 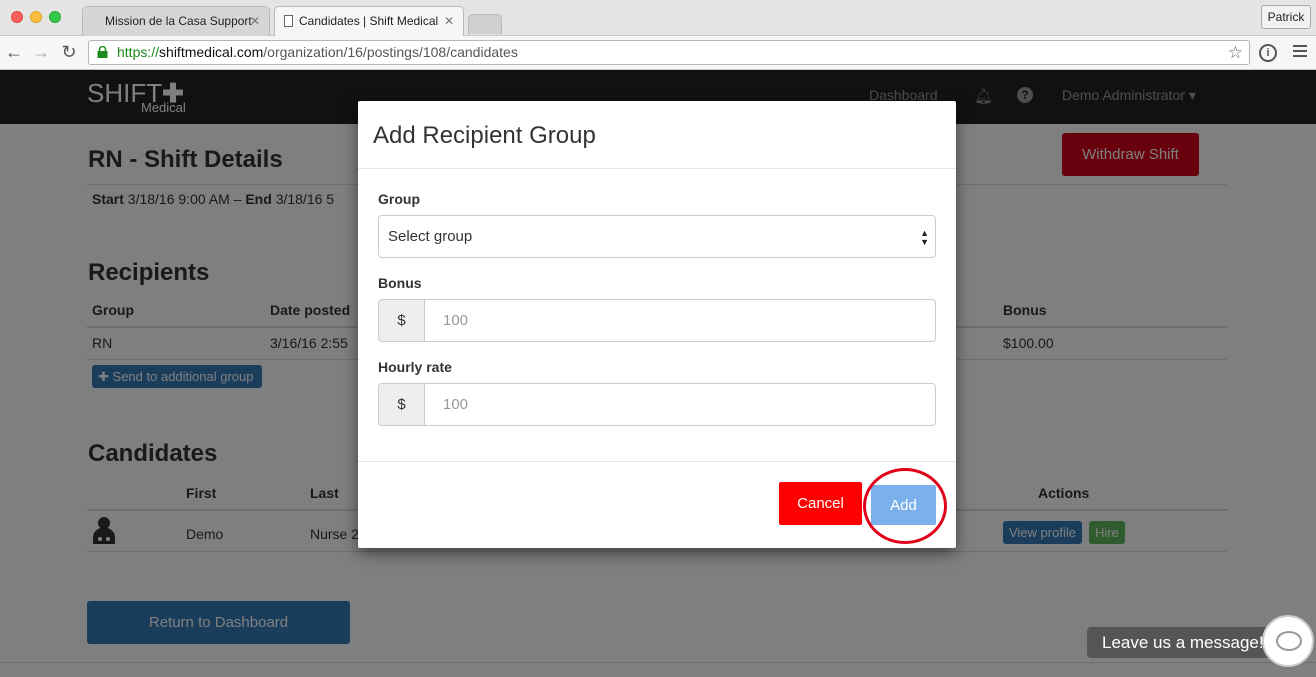 I want to click on bookmark-star-icon: ☆, so click(x=1235, y=52).